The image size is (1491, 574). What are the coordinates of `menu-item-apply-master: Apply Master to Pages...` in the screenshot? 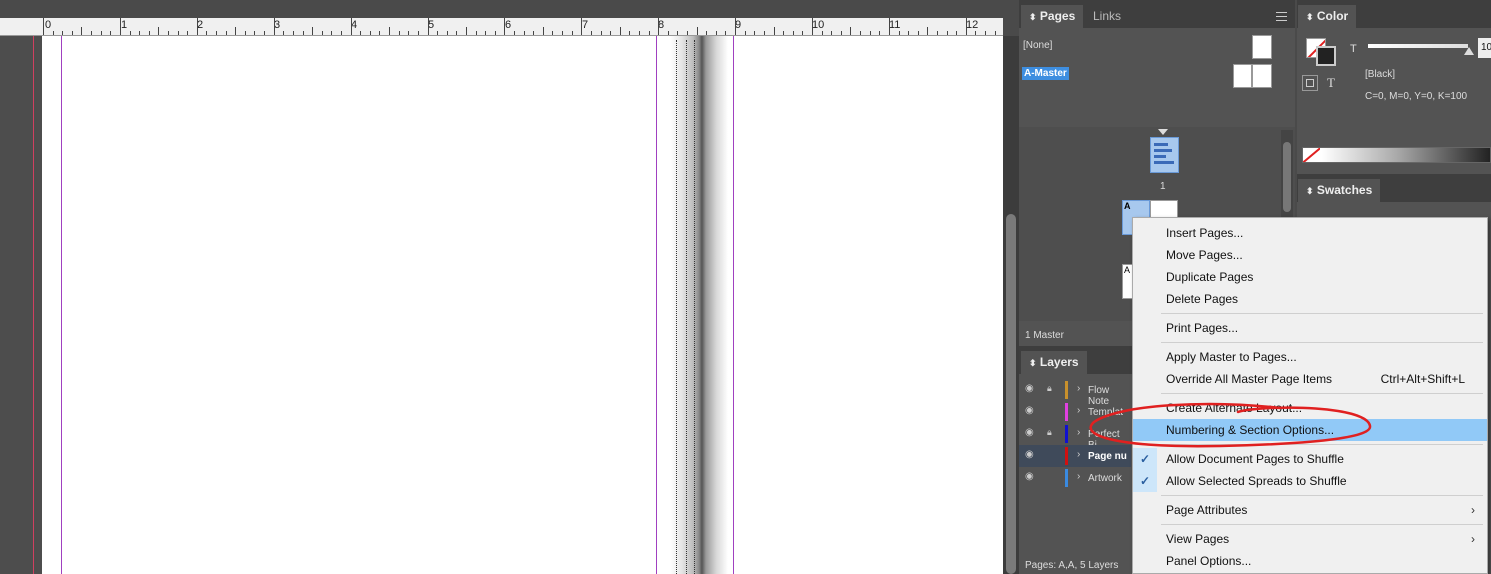 It's located at (1310, 357).